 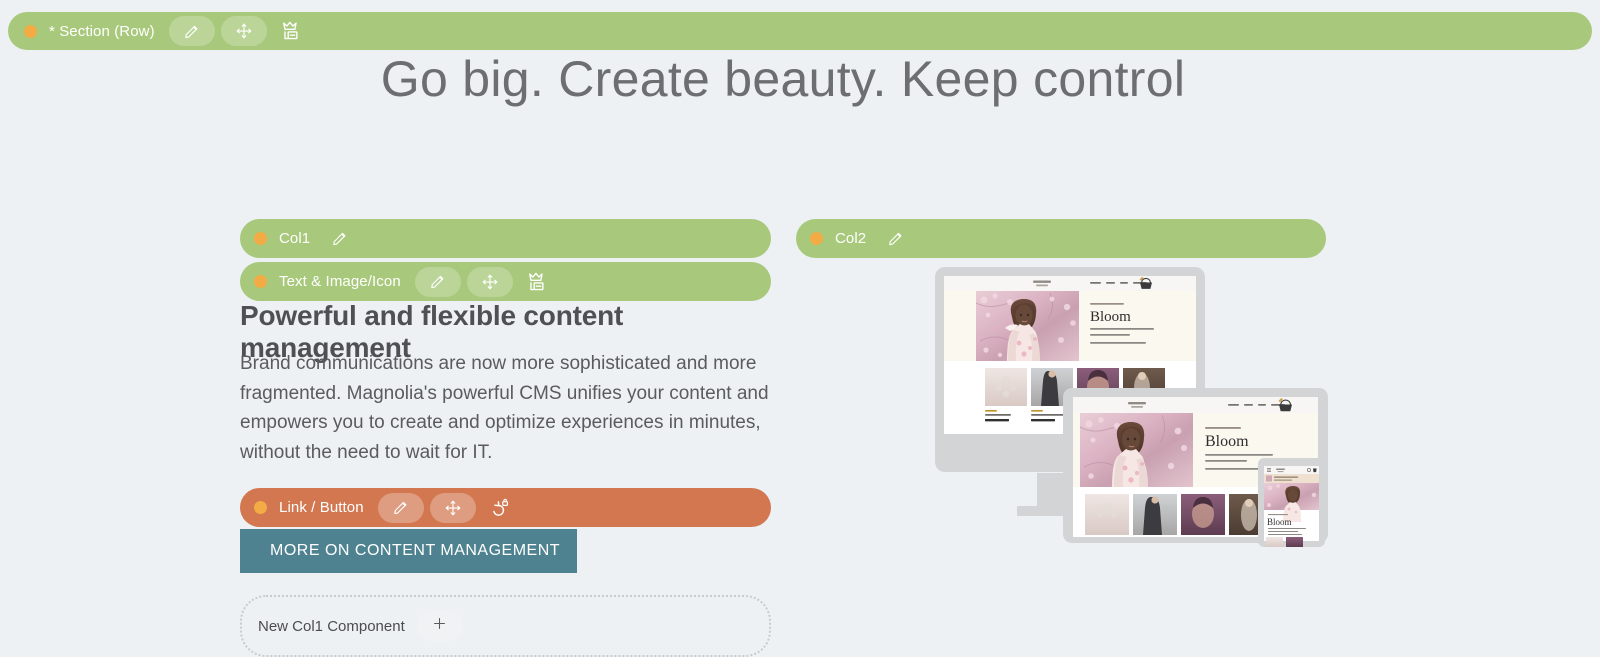 I want to click on link-button-edit-button, so click(x=400, y=507).